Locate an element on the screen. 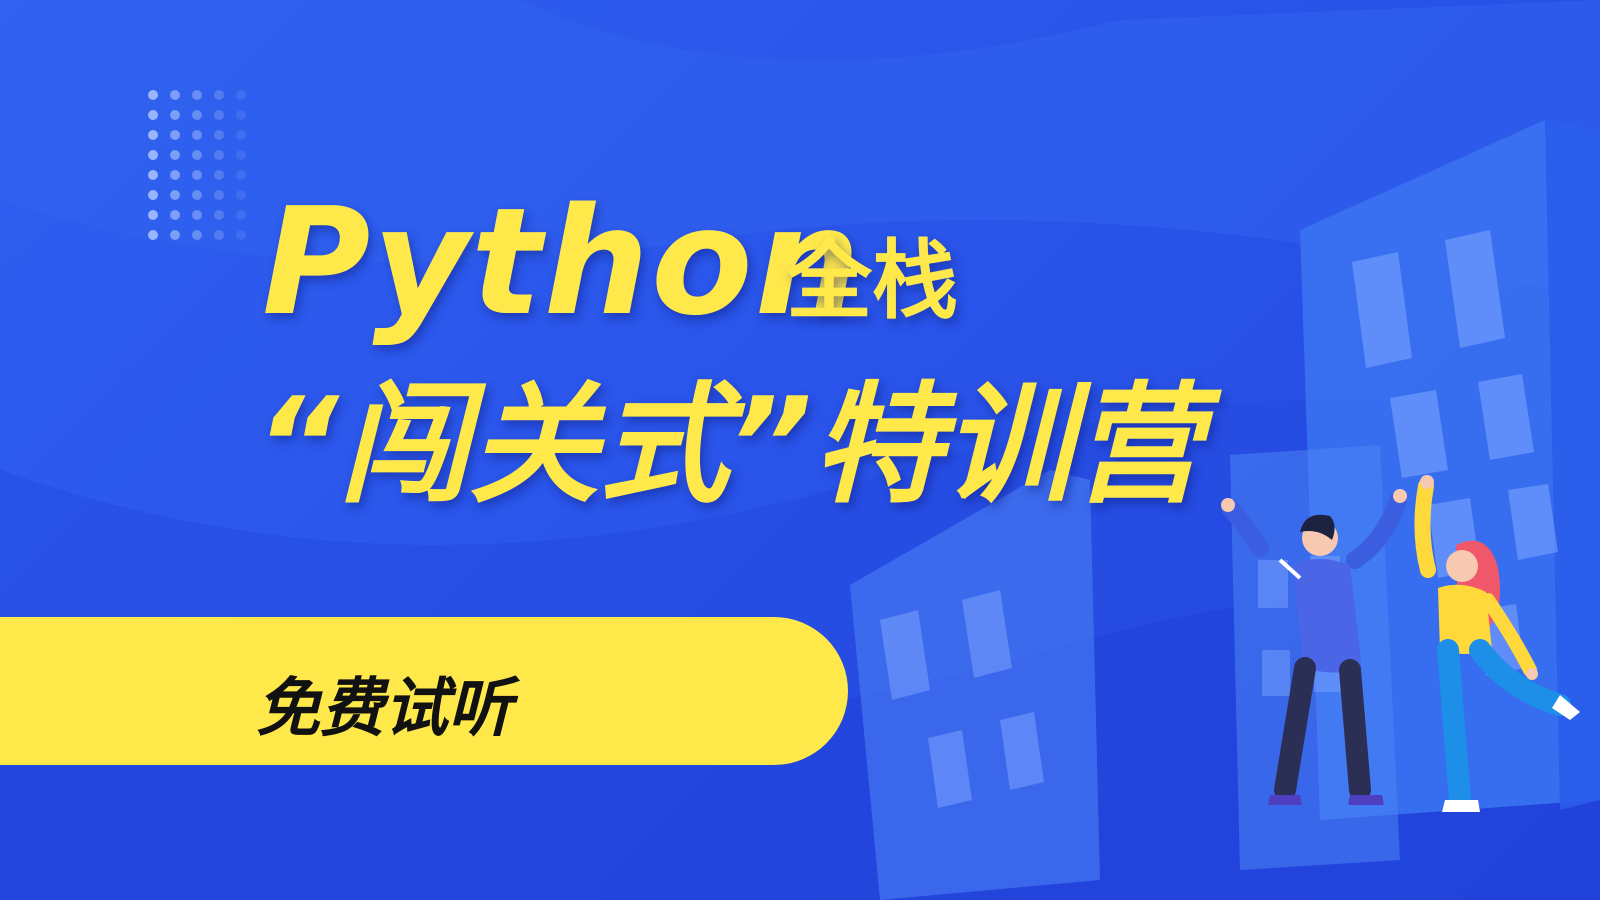  course-title-suffix: 全栈 is located at coordinates (872, 281).